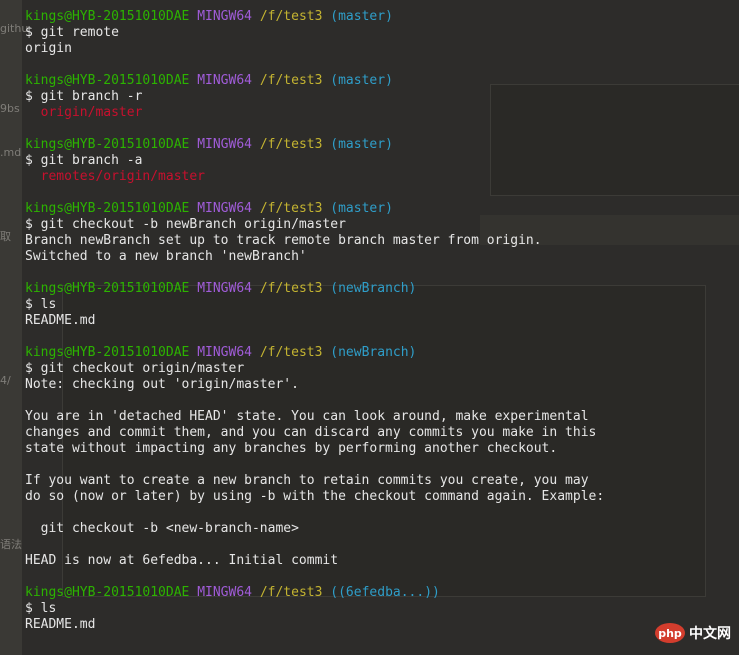 This screenshot has height=655, width=739. I want to click on terminal-segment: ((6efedba...)), so click(385, 592).